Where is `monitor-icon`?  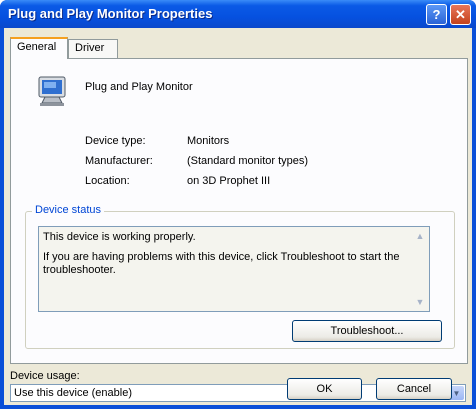 monitor-icon is located at coordinates (52, 91).